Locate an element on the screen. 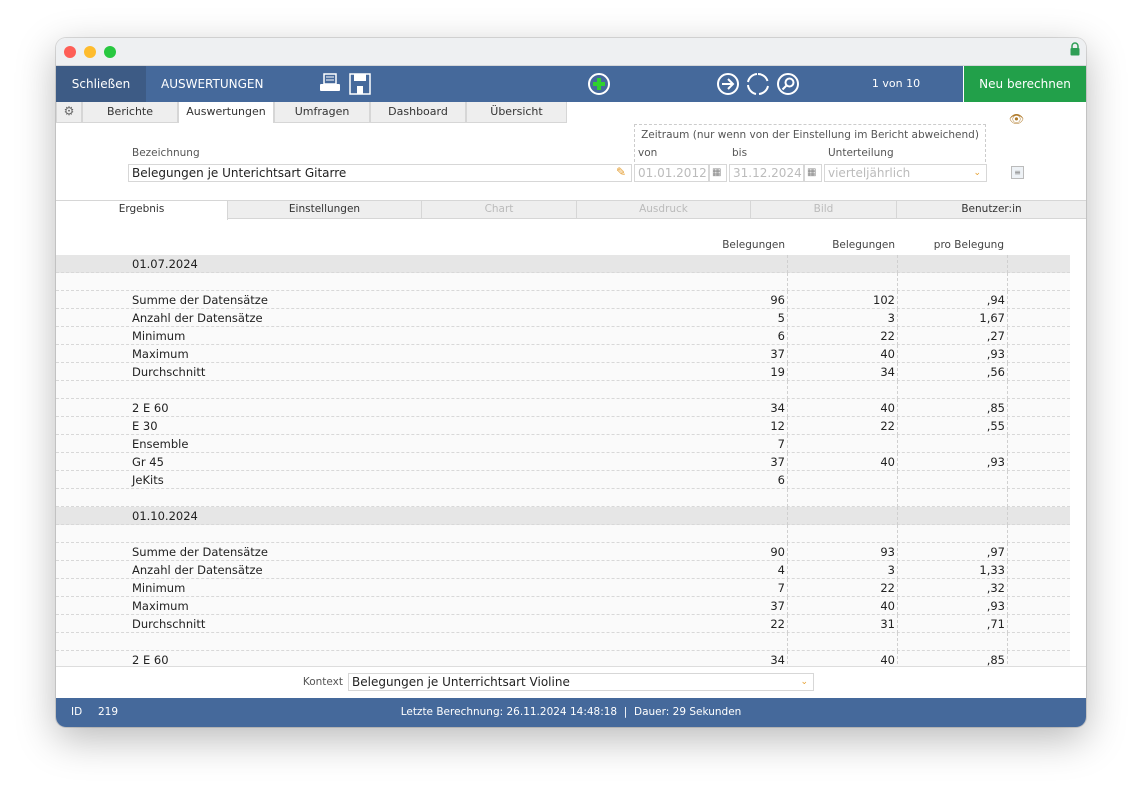  tab-umfragen: Umfragen is located at coordinates (322, 112).